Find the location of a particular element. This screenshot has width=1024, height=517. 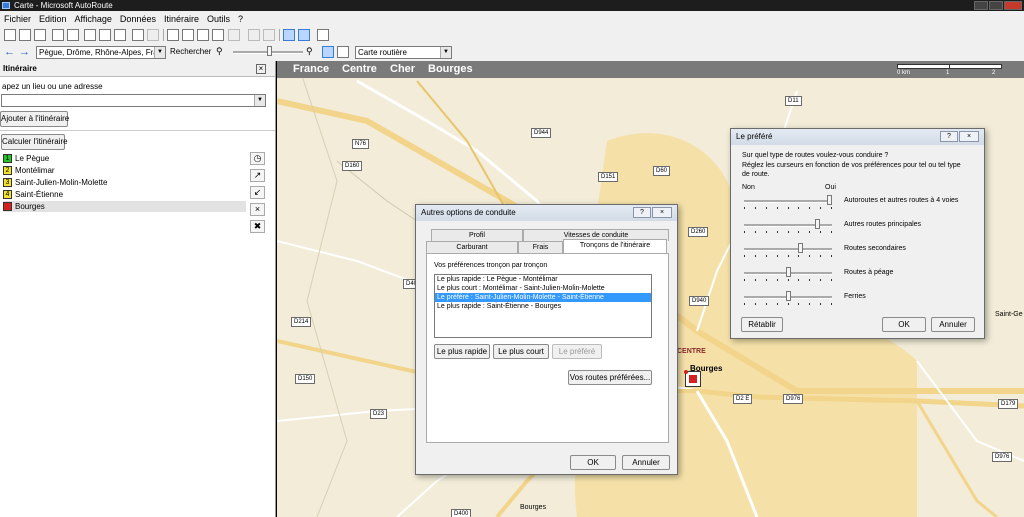

help-icon is located at coordinates (323, 35).